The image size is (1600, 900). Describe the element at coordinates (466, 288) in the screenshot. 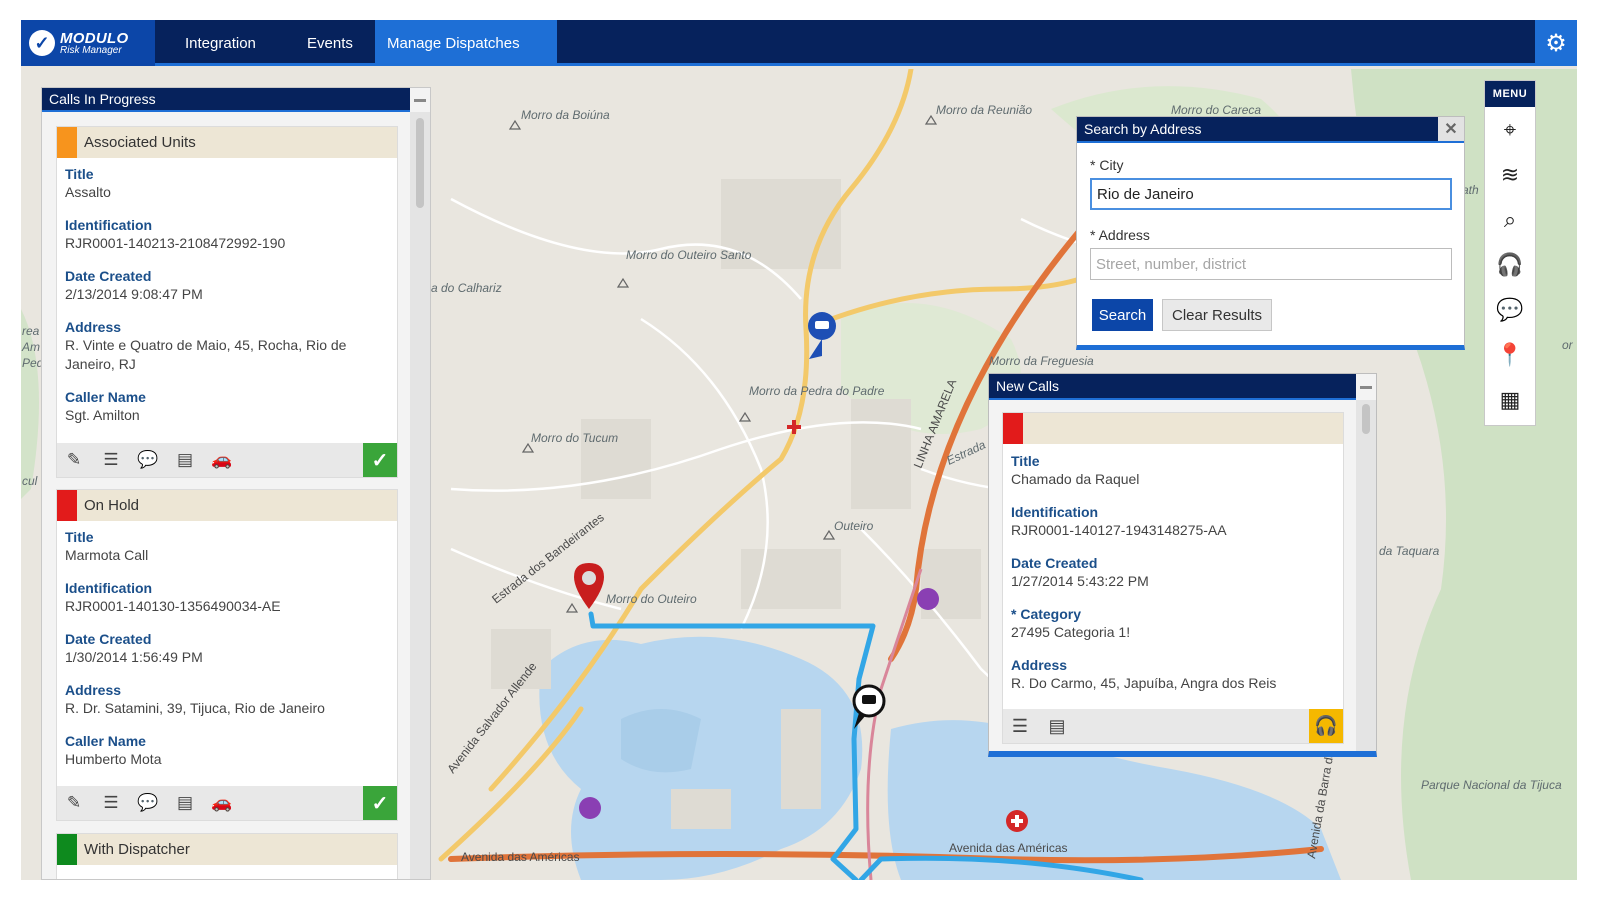

I see `map-label: a do Calhariz` at that location.